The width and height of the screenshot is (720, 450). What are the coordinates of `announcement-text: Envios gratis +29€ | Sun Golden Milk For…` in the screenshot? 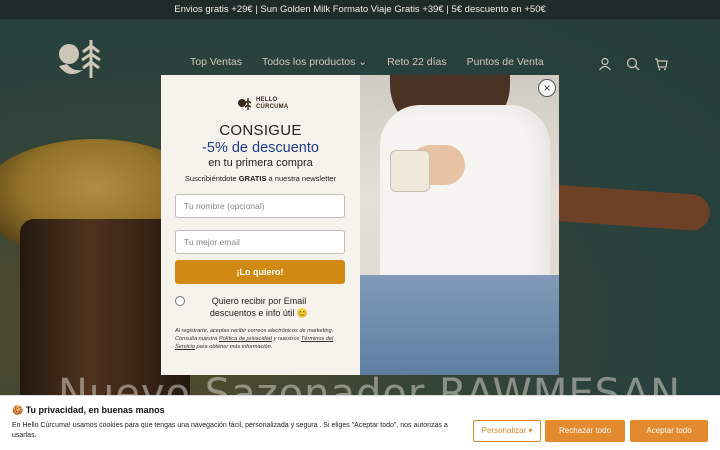 It's located at (360, 9).